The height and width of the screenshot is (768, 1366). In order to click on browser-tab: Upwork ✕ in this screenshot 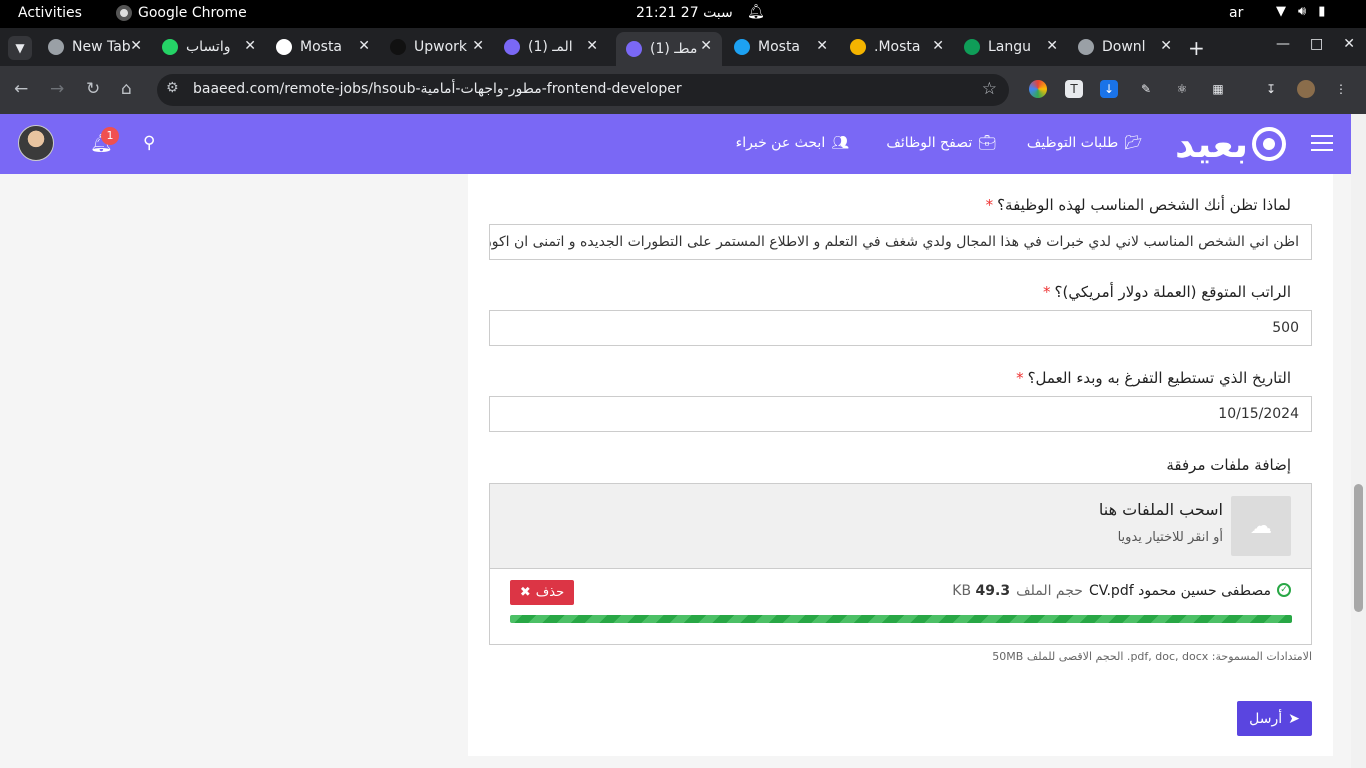, I will do `click(437, 47)`.